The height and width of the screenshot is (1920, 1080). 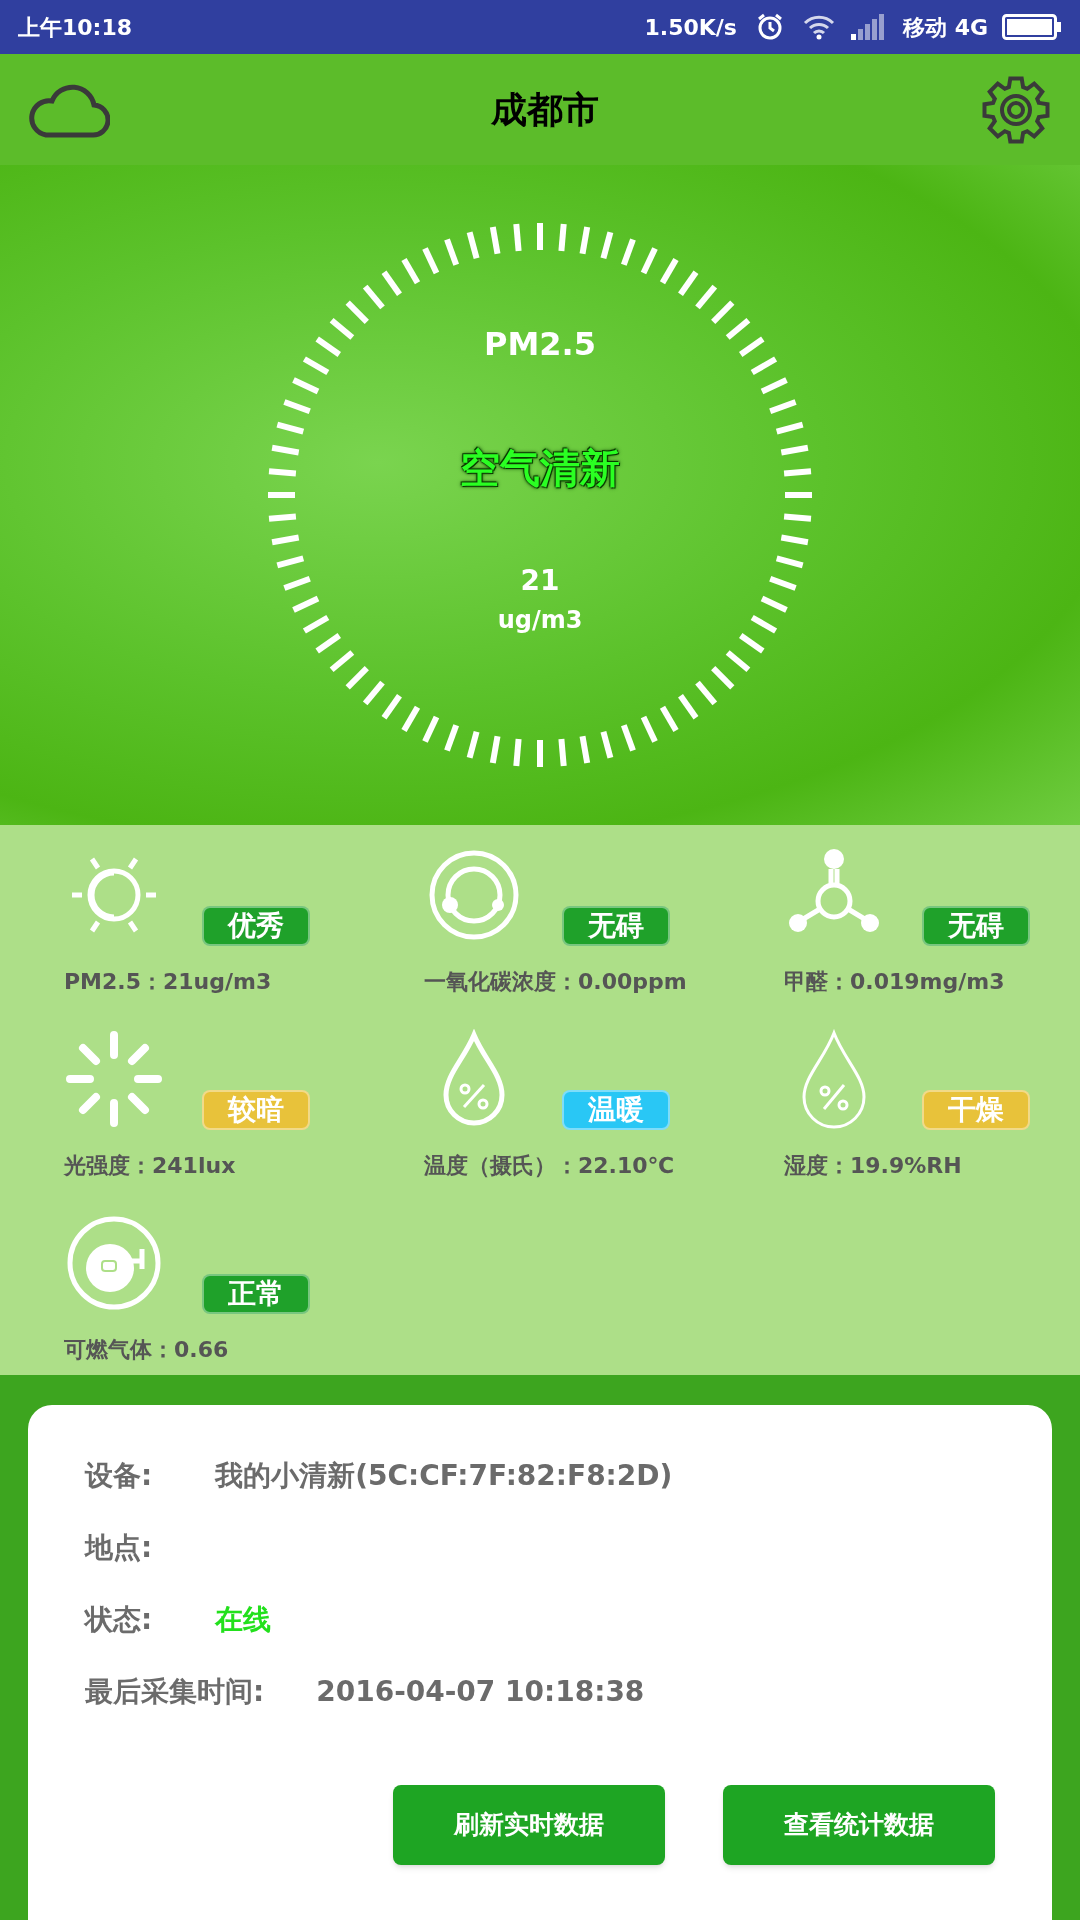 I want to click on city-title: 成都市, so click(x=545, y=109).